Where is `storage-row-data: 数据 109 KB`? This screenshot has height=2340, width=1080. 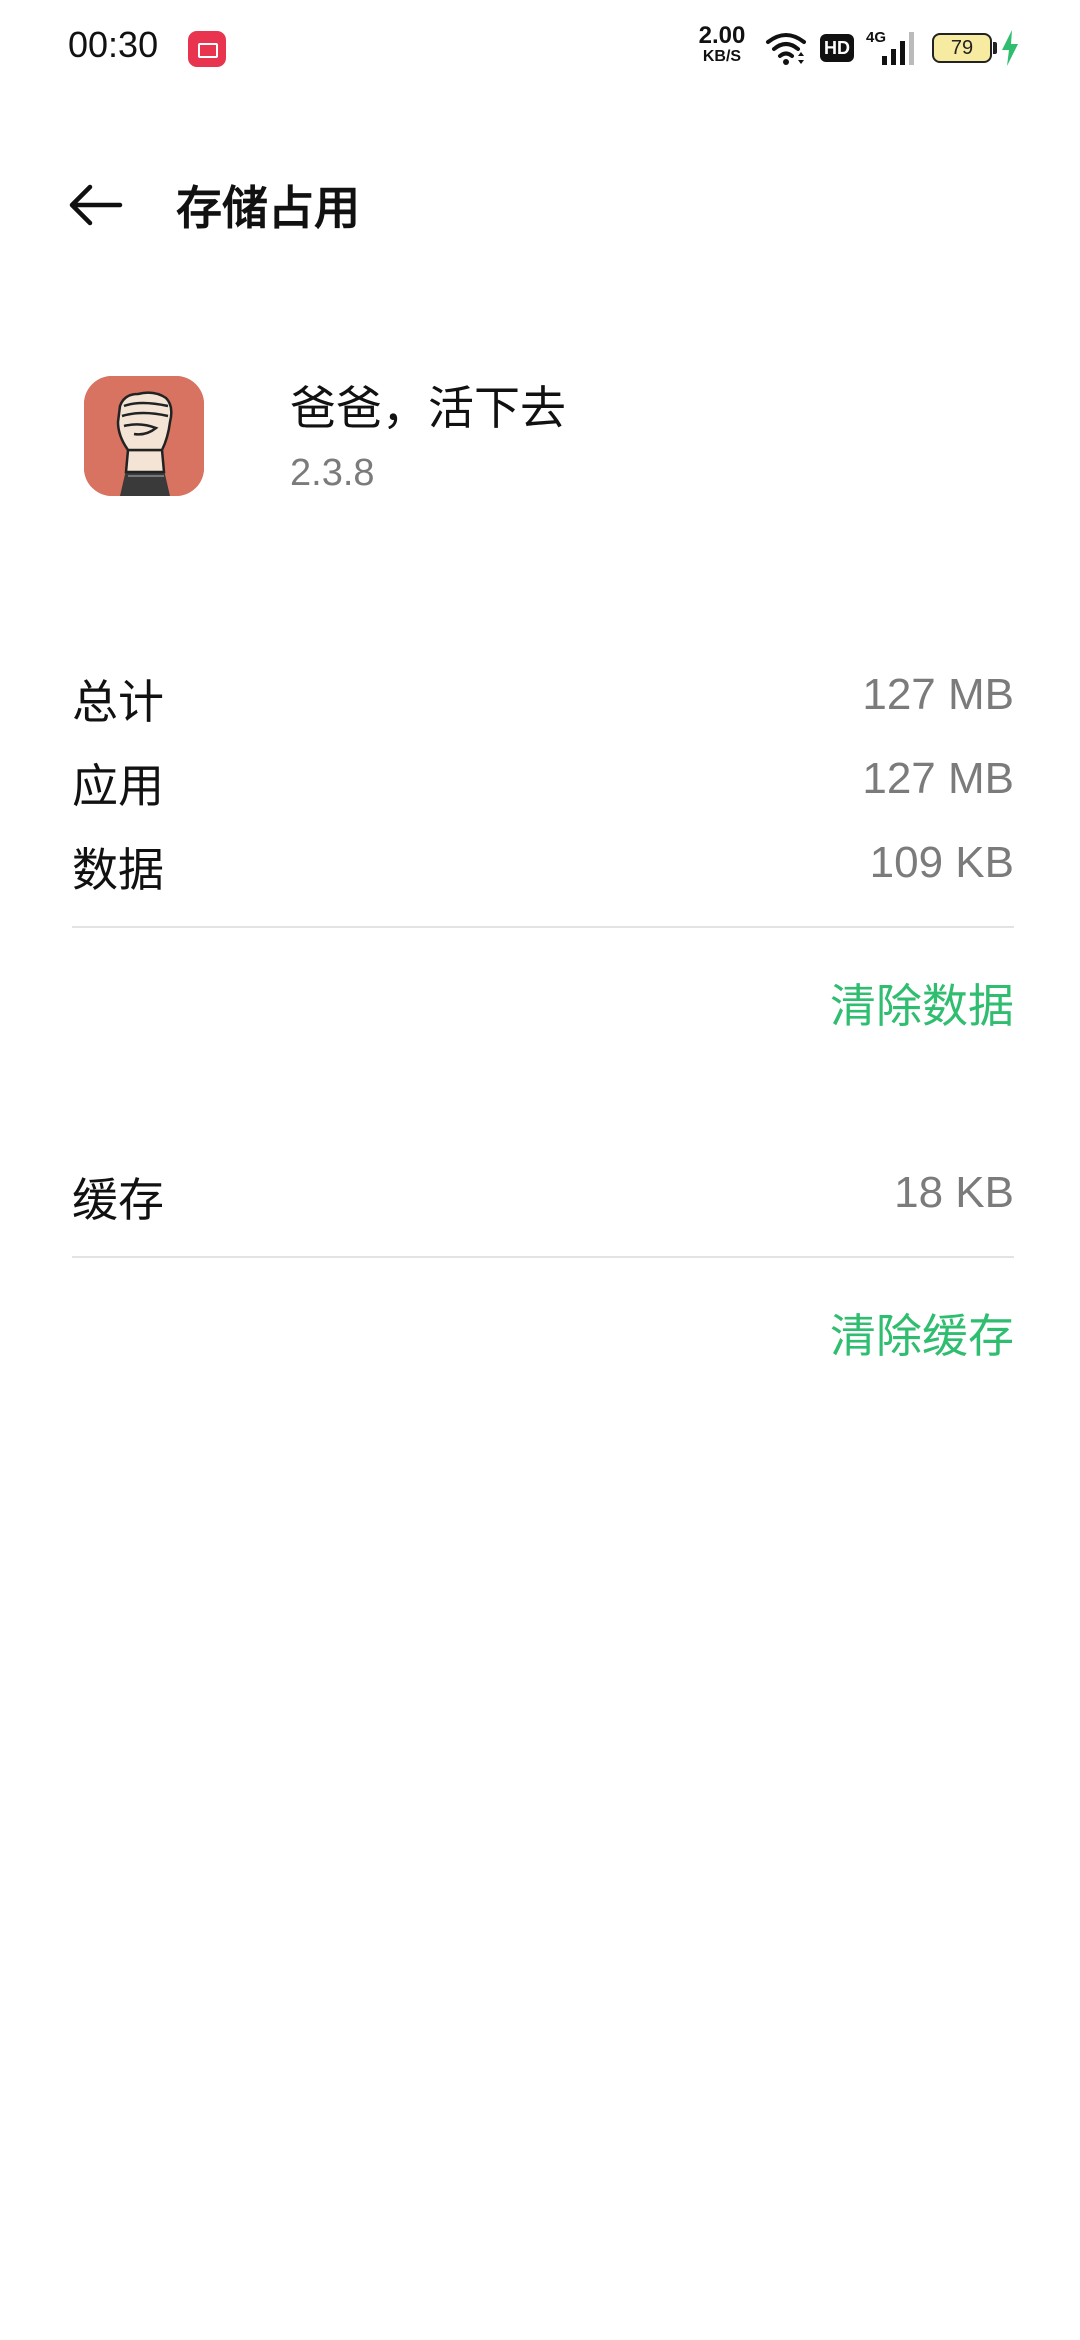 storage-row-data: 数据 109 KB is located at coordinates (543, 866).